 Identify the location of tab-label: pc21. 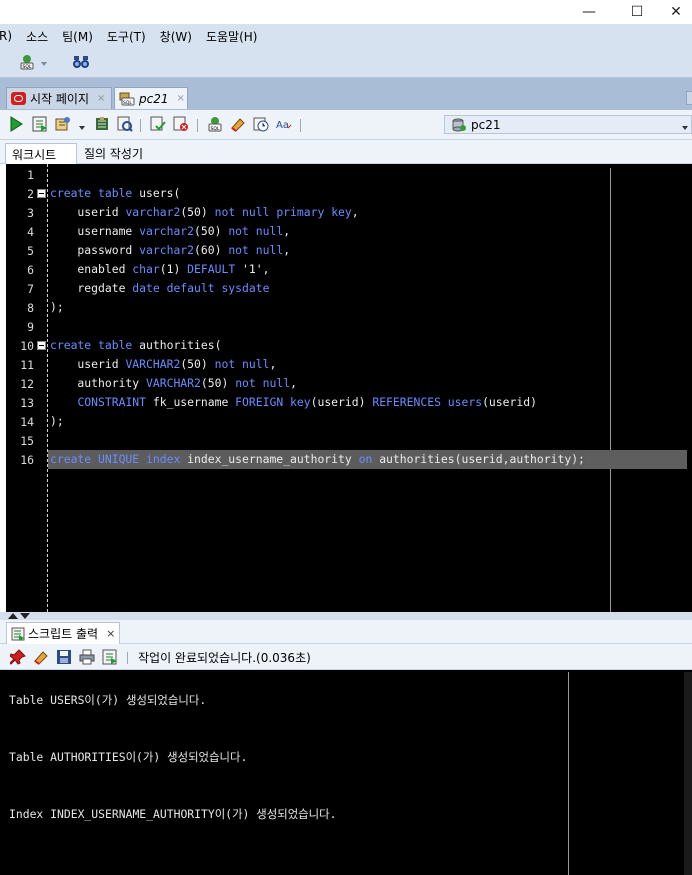
(154, 98).